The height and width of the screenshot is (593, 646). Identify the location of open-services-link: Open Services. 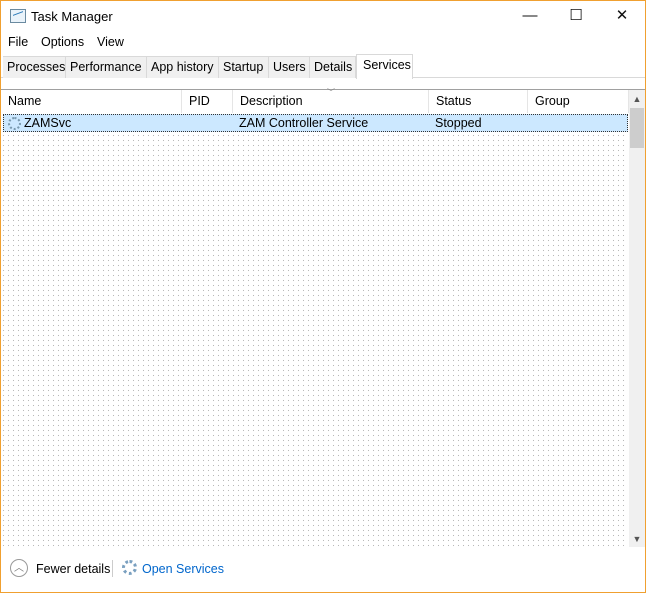
(183, 569).